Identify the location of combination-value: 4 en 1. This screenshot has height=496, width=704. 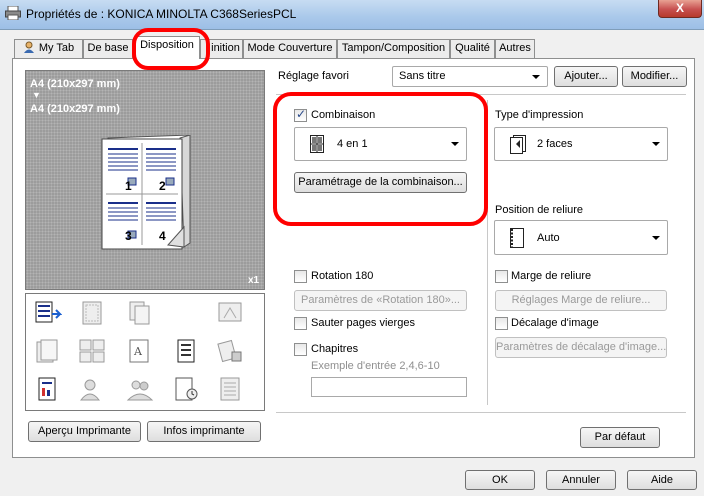
(352, 144).